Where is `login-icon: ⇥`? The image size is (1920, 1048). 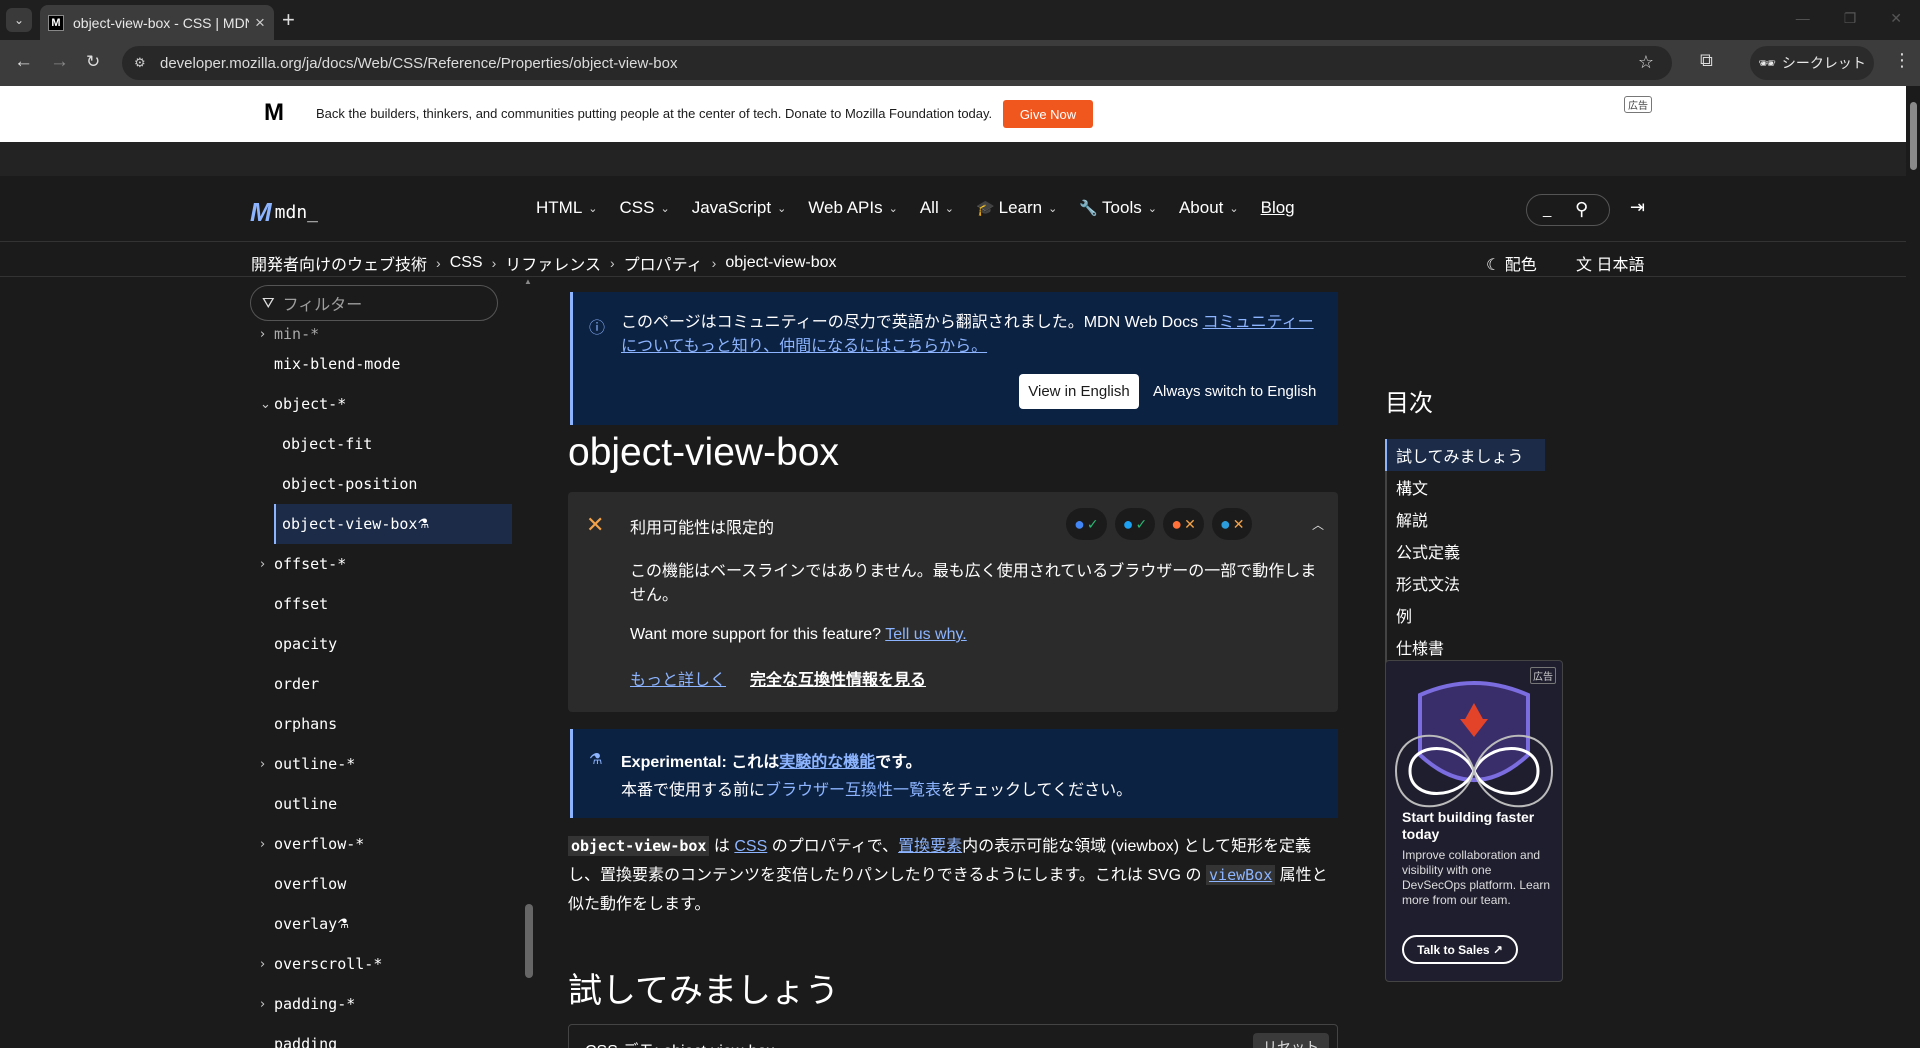 login-icon: ⇥ is located at coordinates (1637, 207).